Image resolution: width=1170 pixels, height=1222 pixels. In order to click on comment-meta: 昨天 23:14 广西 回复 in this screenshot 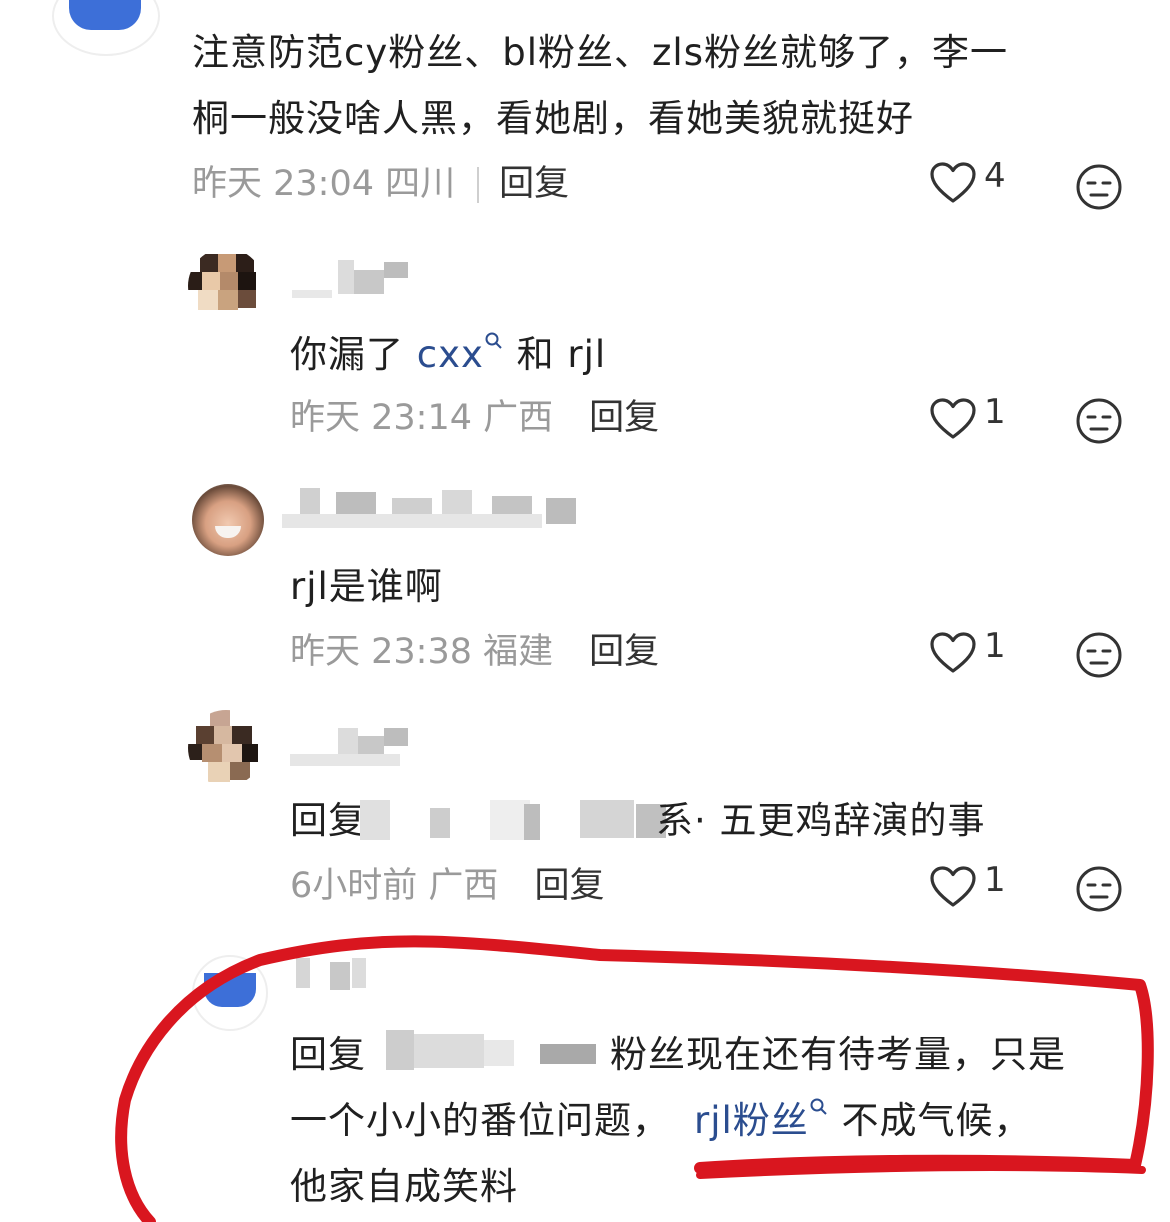, I will do `click(474, 418)`.